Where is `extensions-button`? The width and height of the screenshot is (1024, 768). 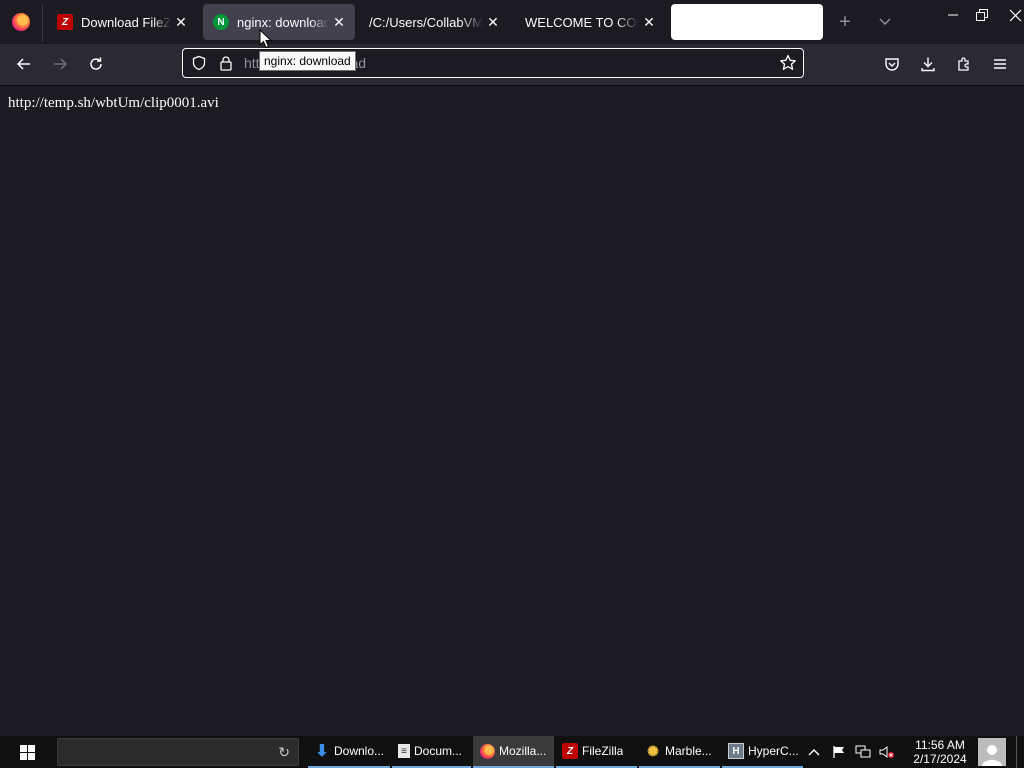 extensions-button is located at coordinates (964, 64).